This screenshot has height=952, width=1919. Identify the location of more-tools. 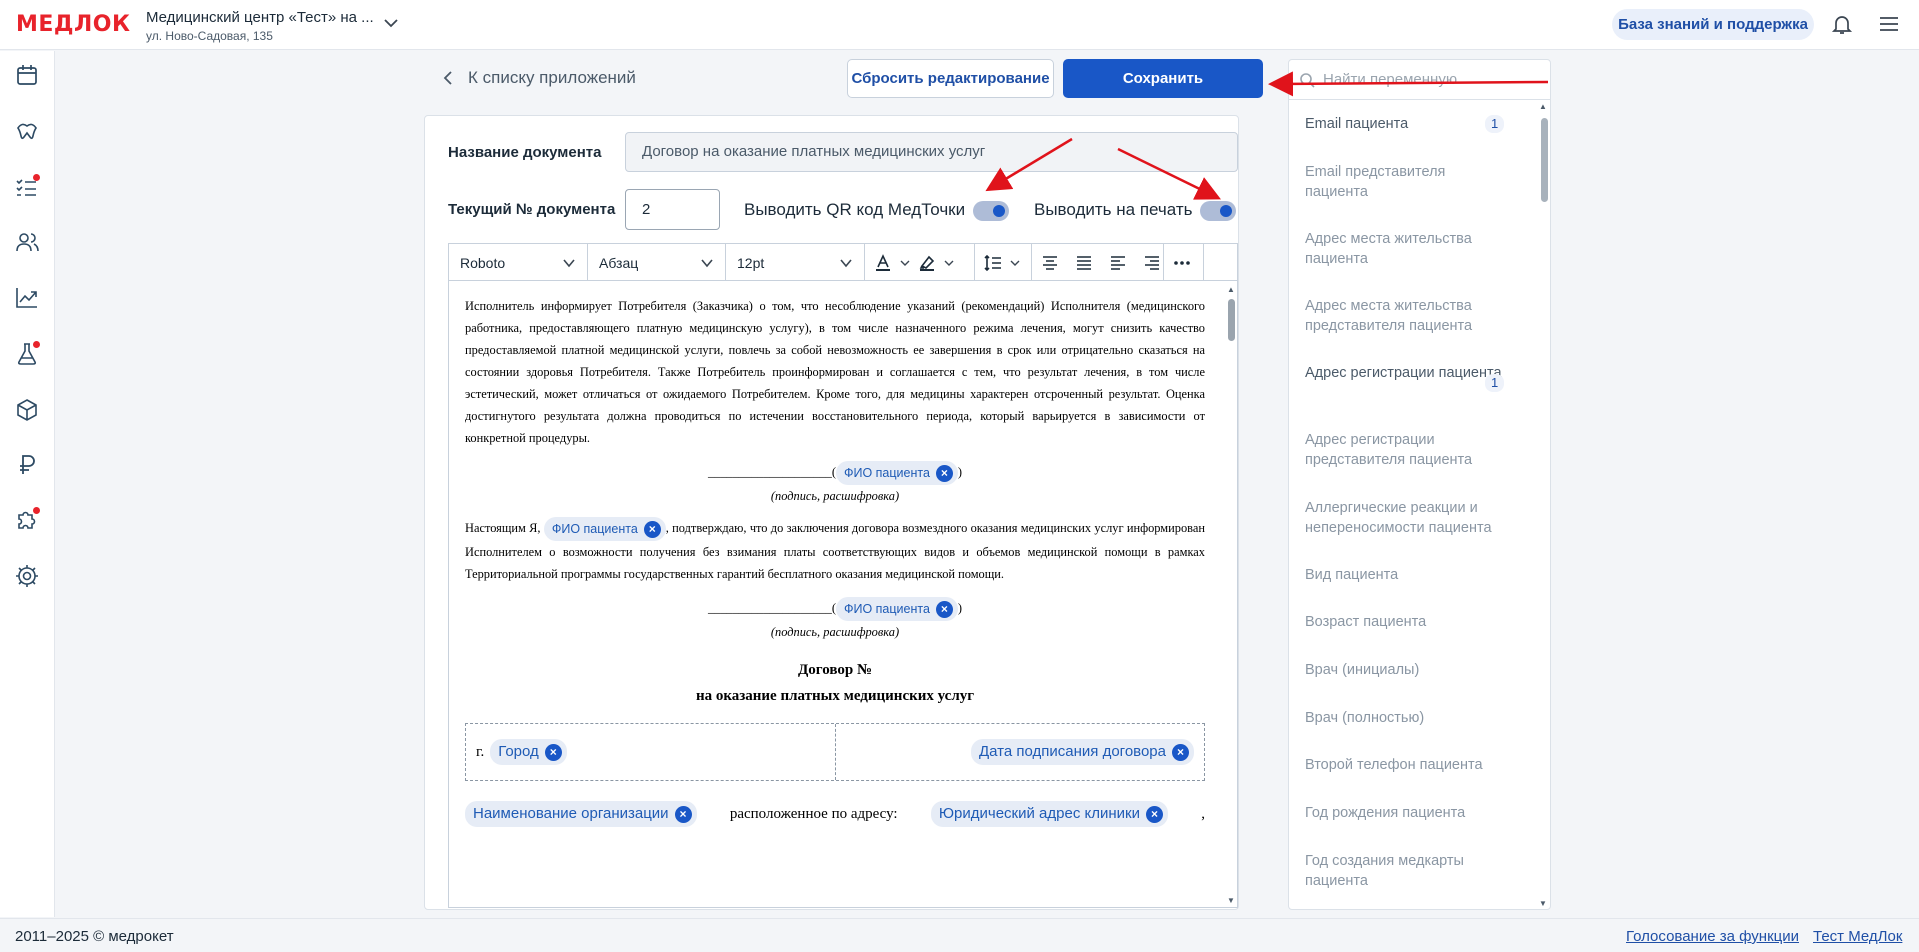
(1184, 262).